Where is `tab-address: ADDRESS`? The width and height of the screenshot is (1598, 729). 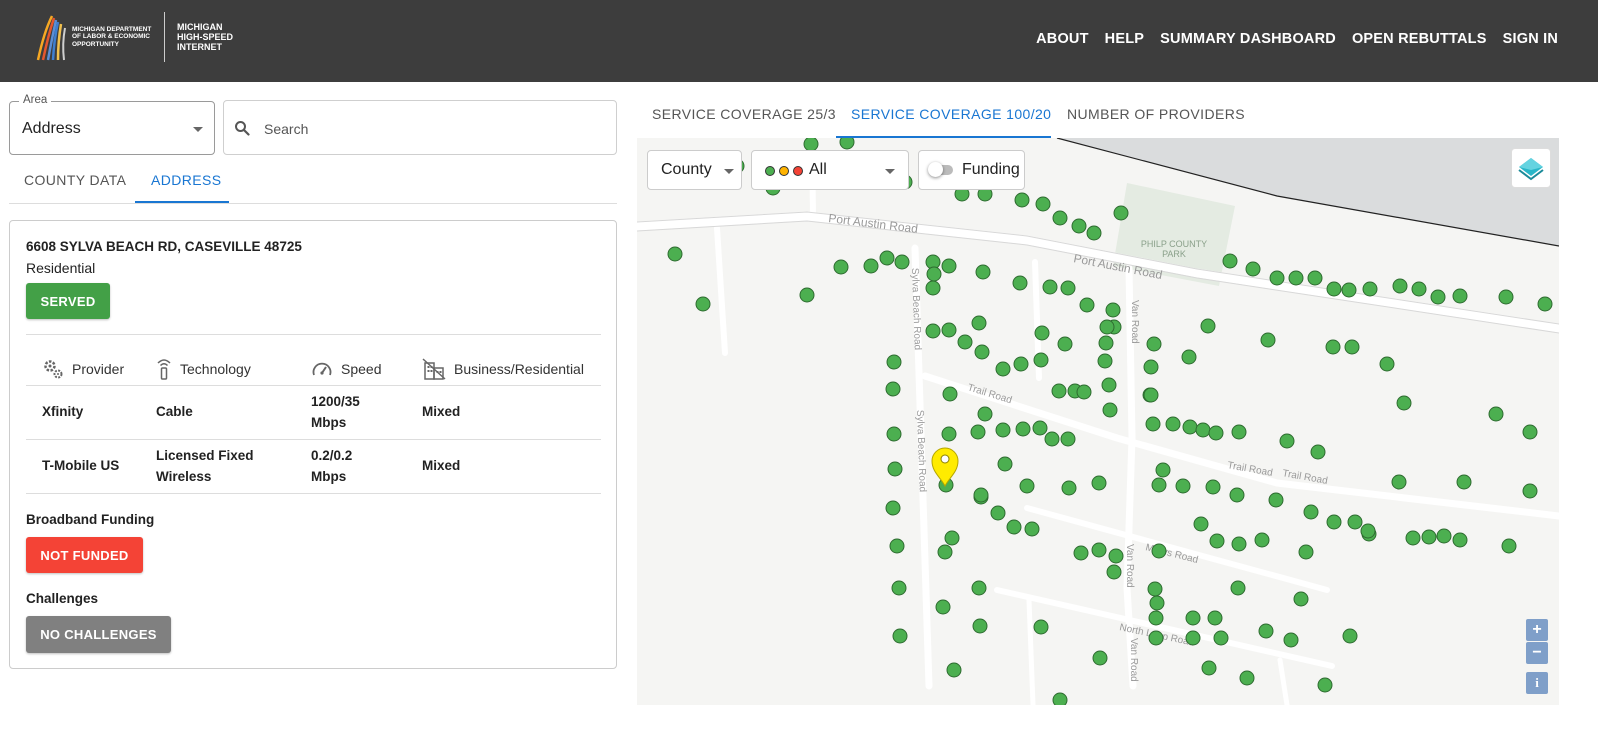
tab-address: ADDRESS is located at coordinates (186, 180).